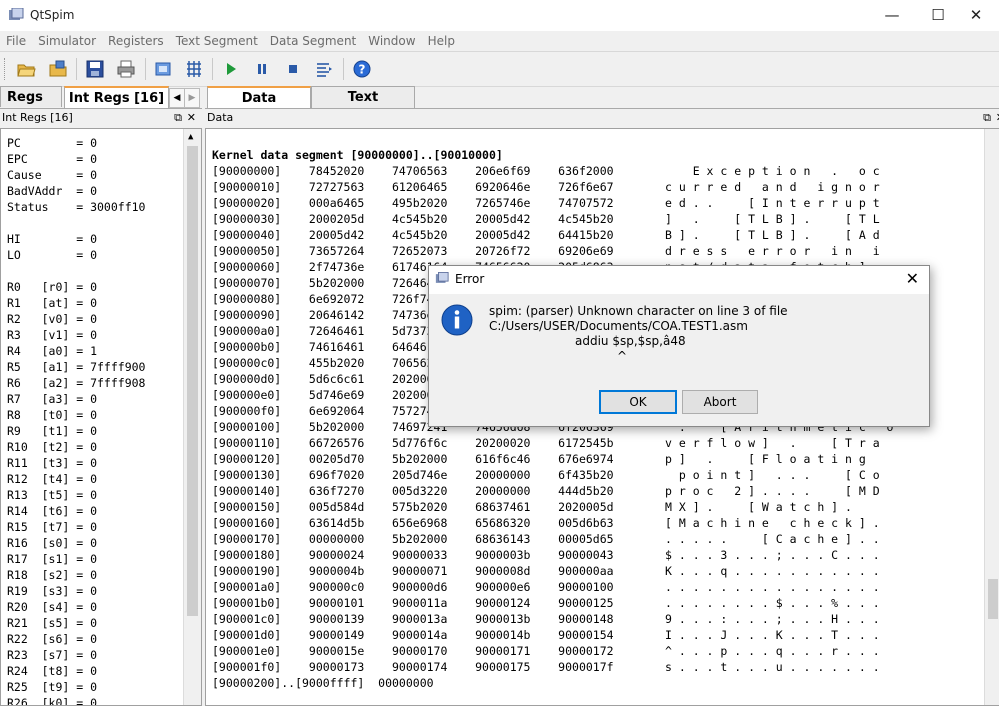 This screenshot has height=706, width=999. Describe the element at coordinates (192, 98) in the screenshot. I see `tab-scroll-right-icon: ▶` at that location.